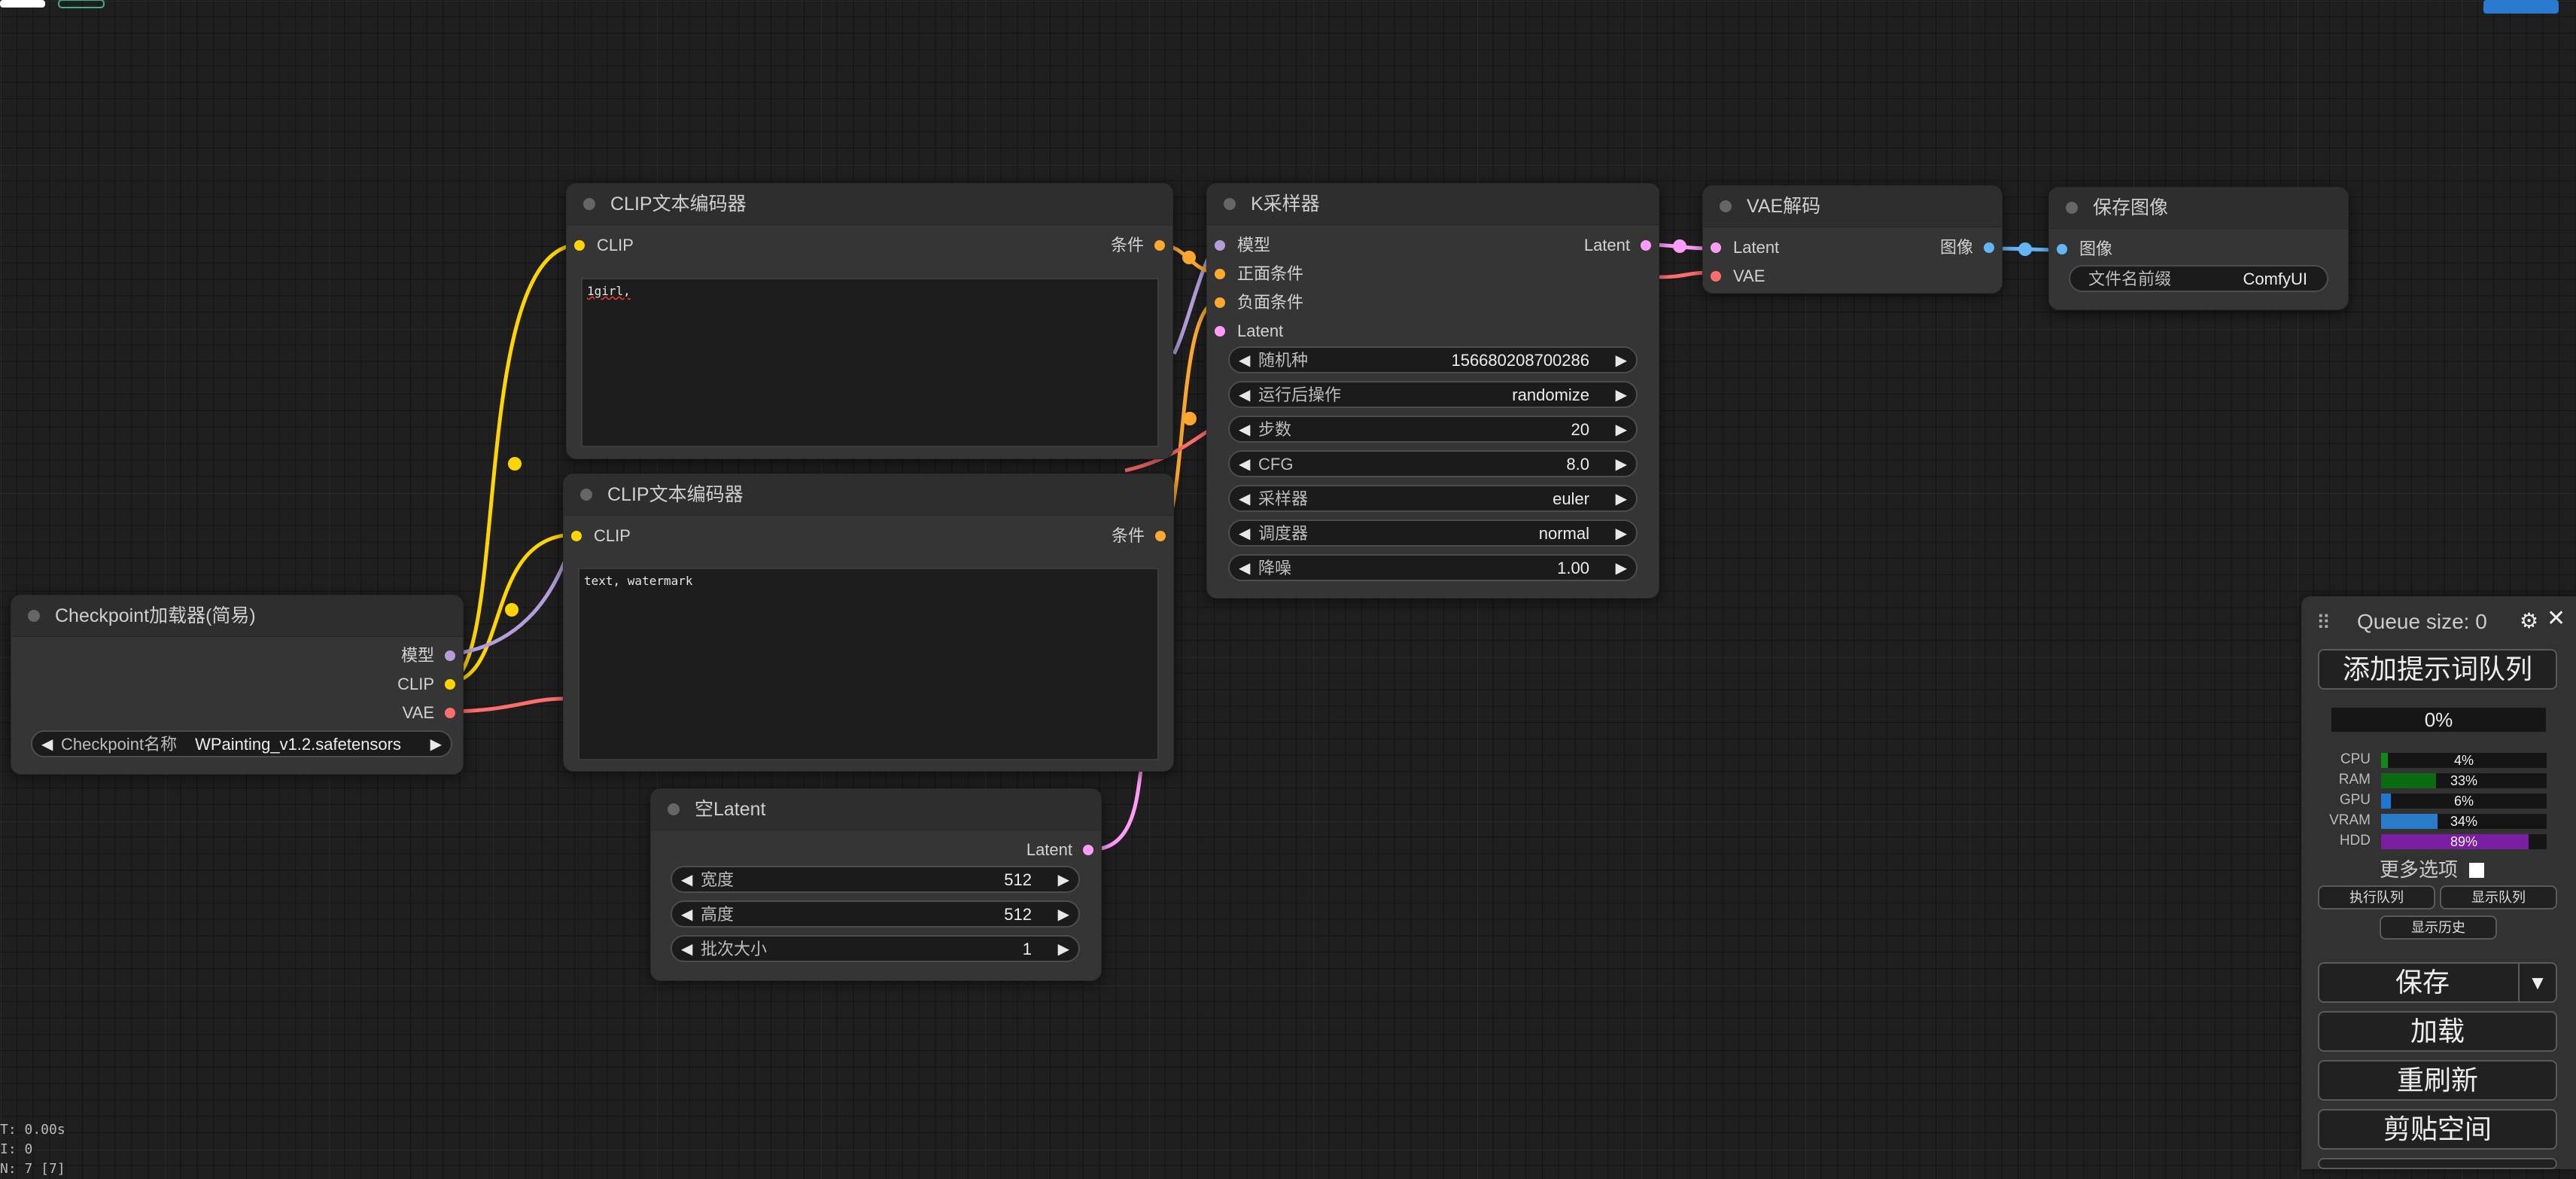 The height and width of the screenshot is (1179, 2576). Describe the element at coordinates (2084, 249) in the screenshot. I see `input-images: 图像` at that location.